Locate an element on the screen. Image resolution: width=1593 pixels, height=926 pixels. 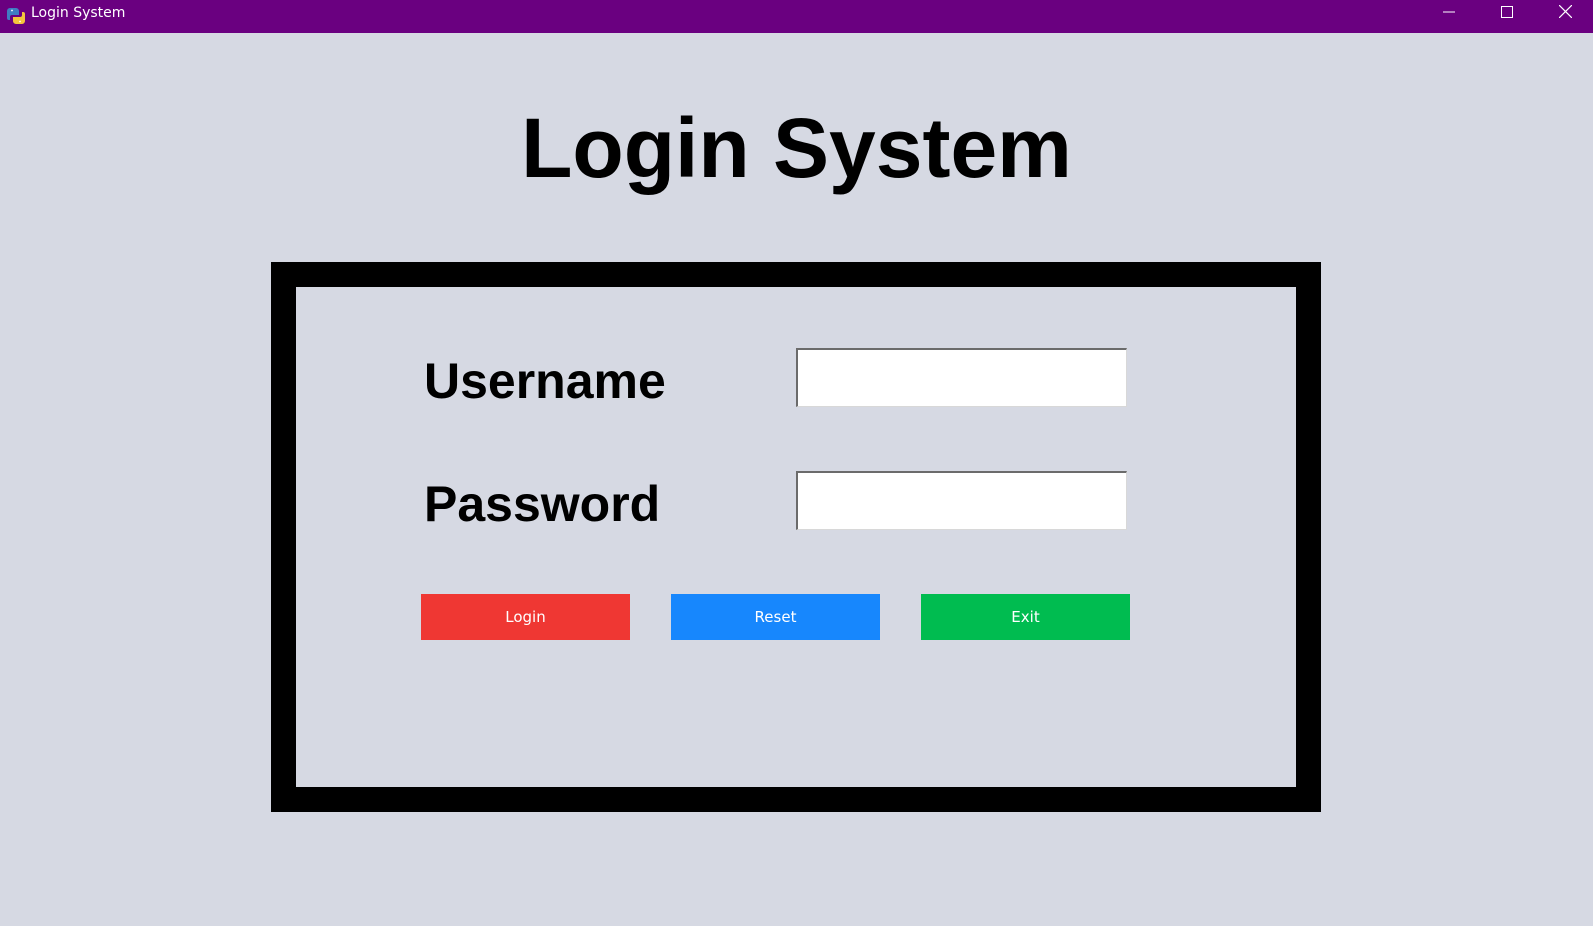
maximize-button is located at coordinates (1507, 13).